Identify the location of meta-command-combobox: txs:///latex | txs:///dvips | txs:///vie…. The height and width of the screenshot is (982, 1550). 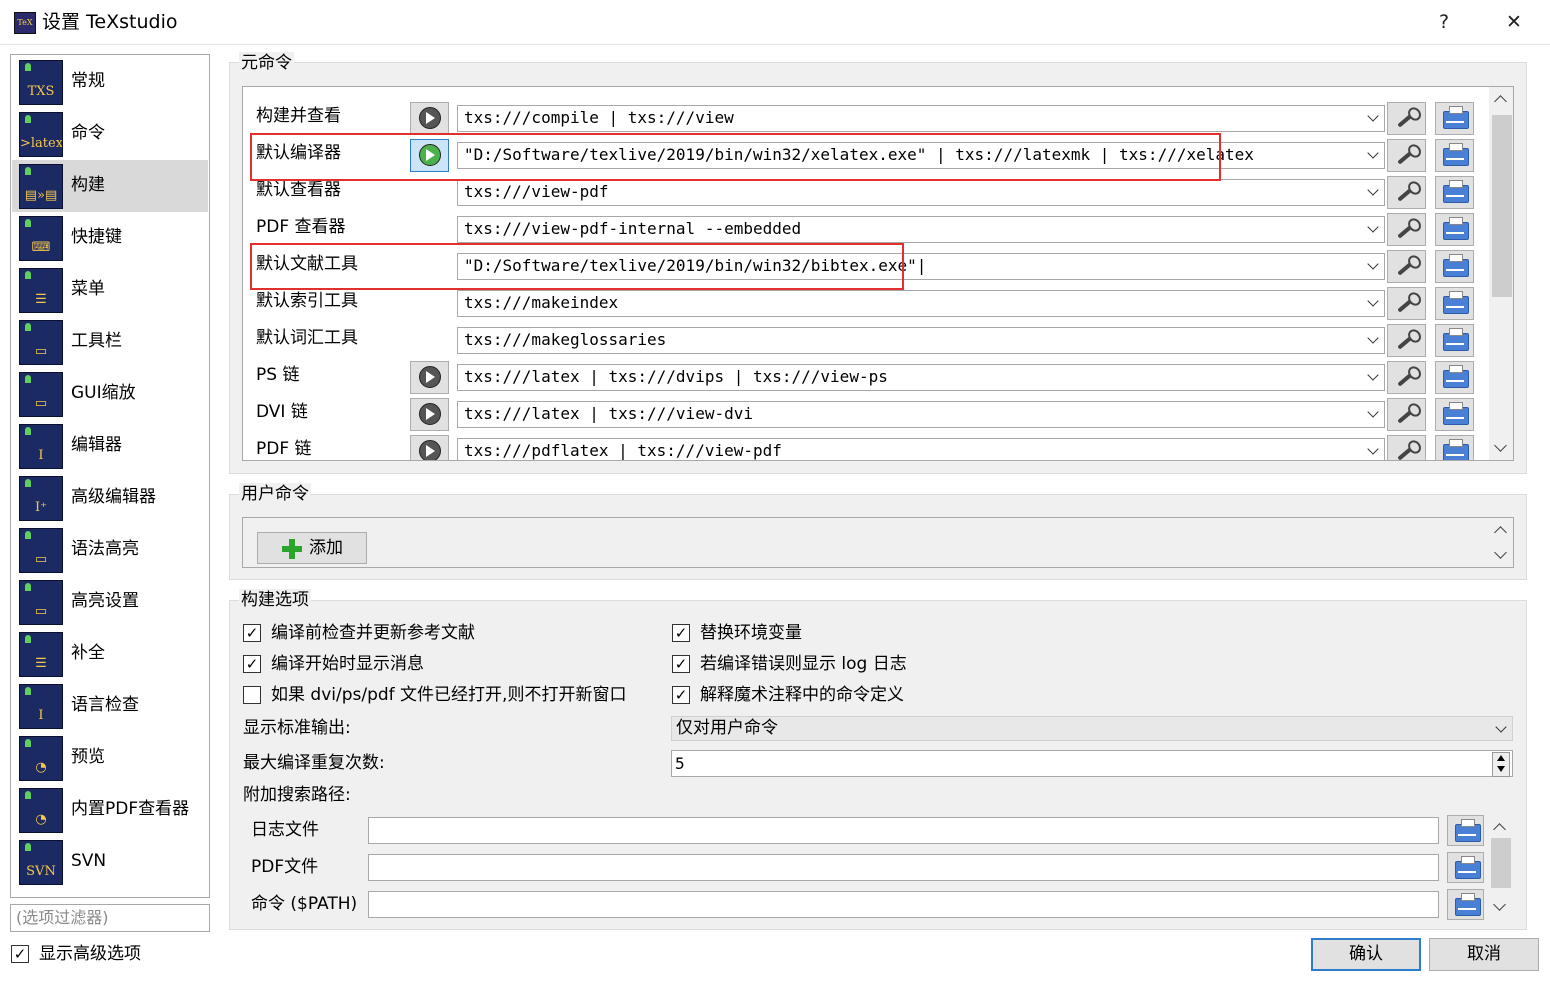
(921, 377).